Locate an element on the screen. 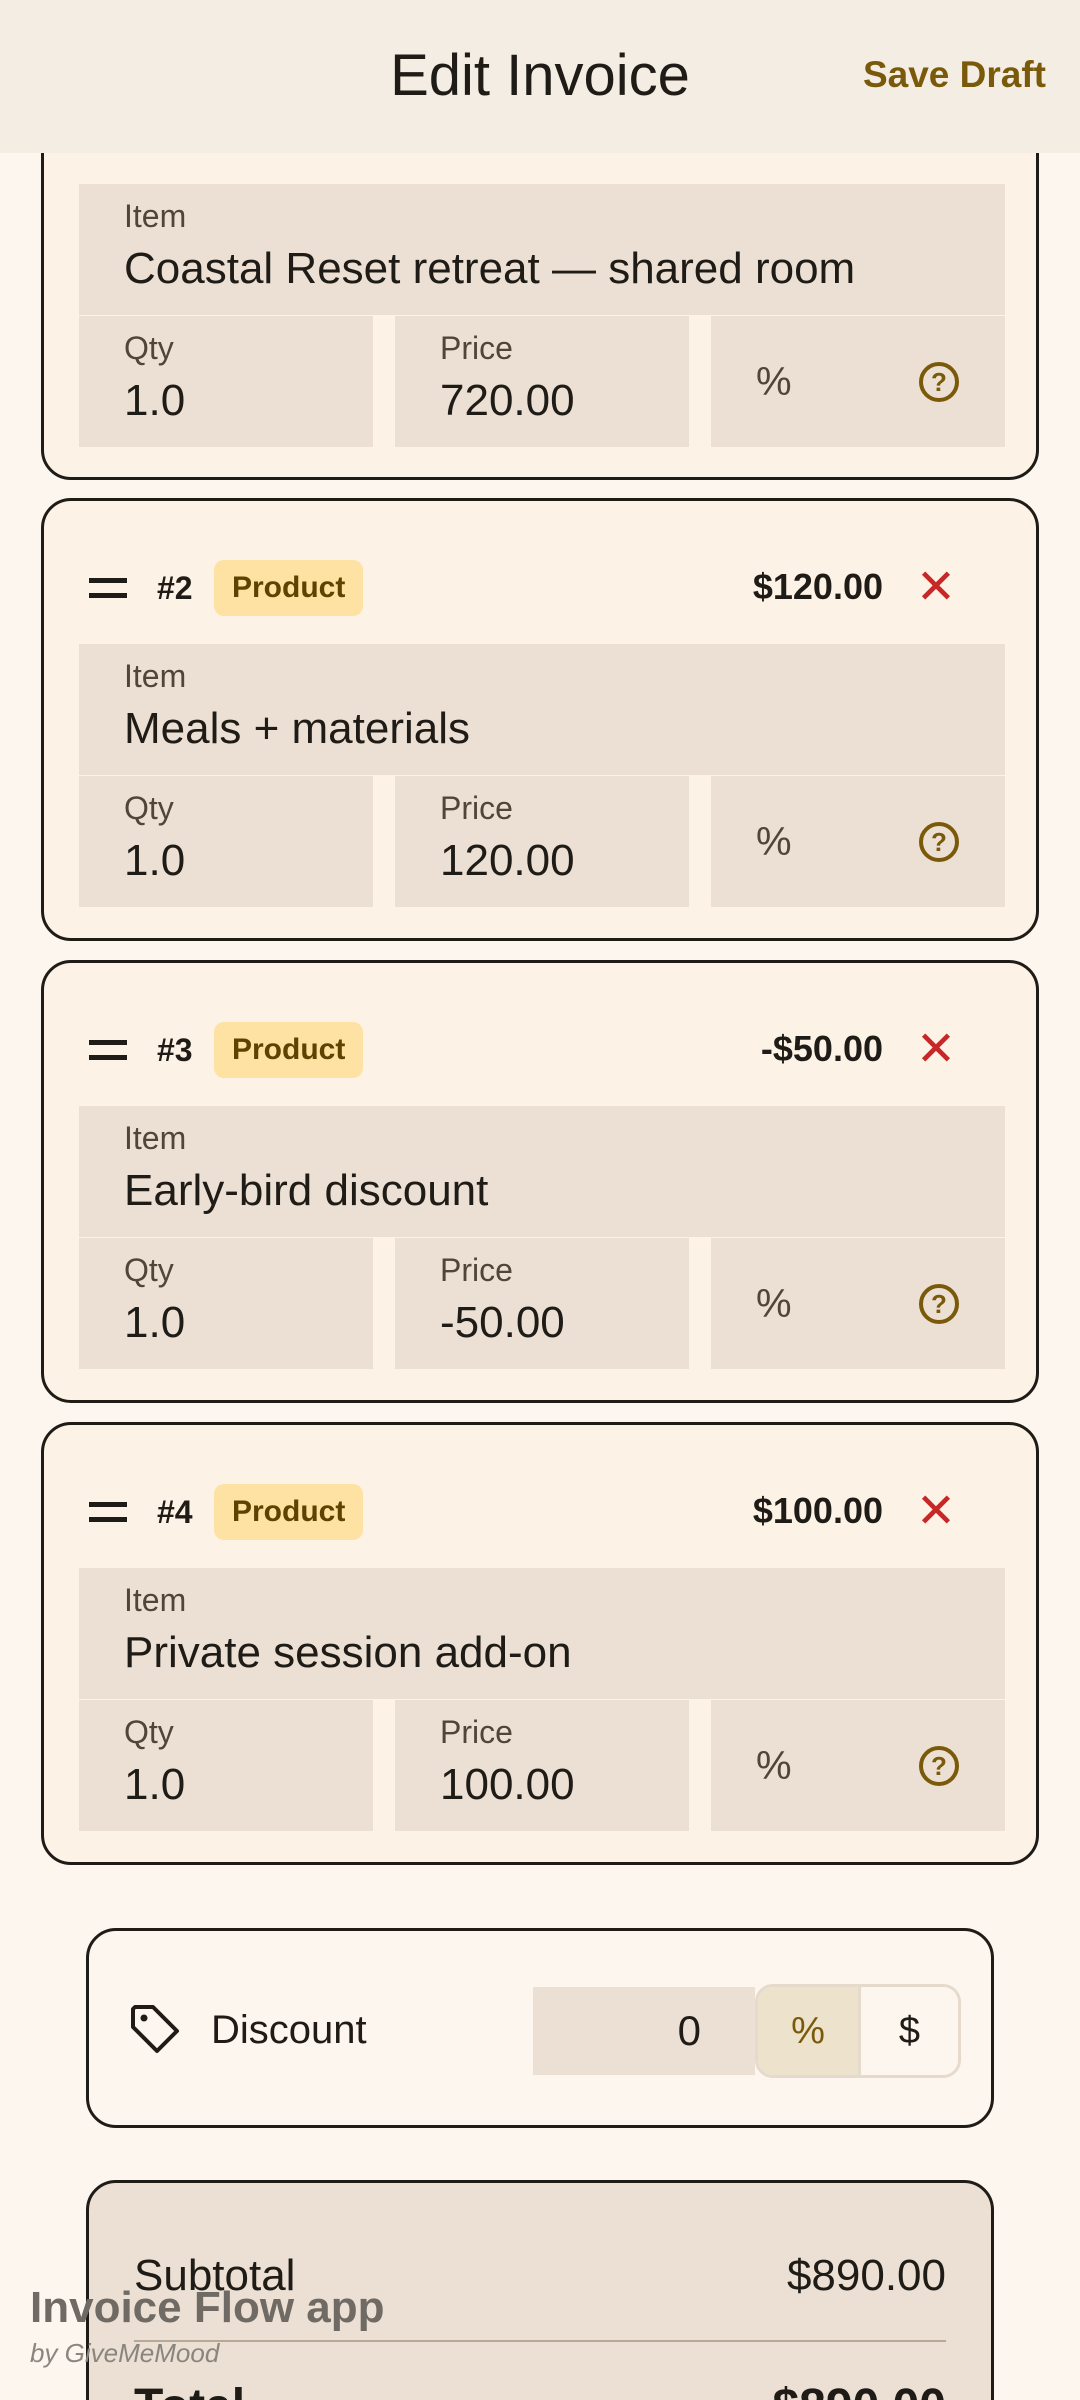 Image resolution: width=1080 pixels, height=2400 pixels. app-bar: Edit Invoice Save Draft is located at coordinates (540, 76).